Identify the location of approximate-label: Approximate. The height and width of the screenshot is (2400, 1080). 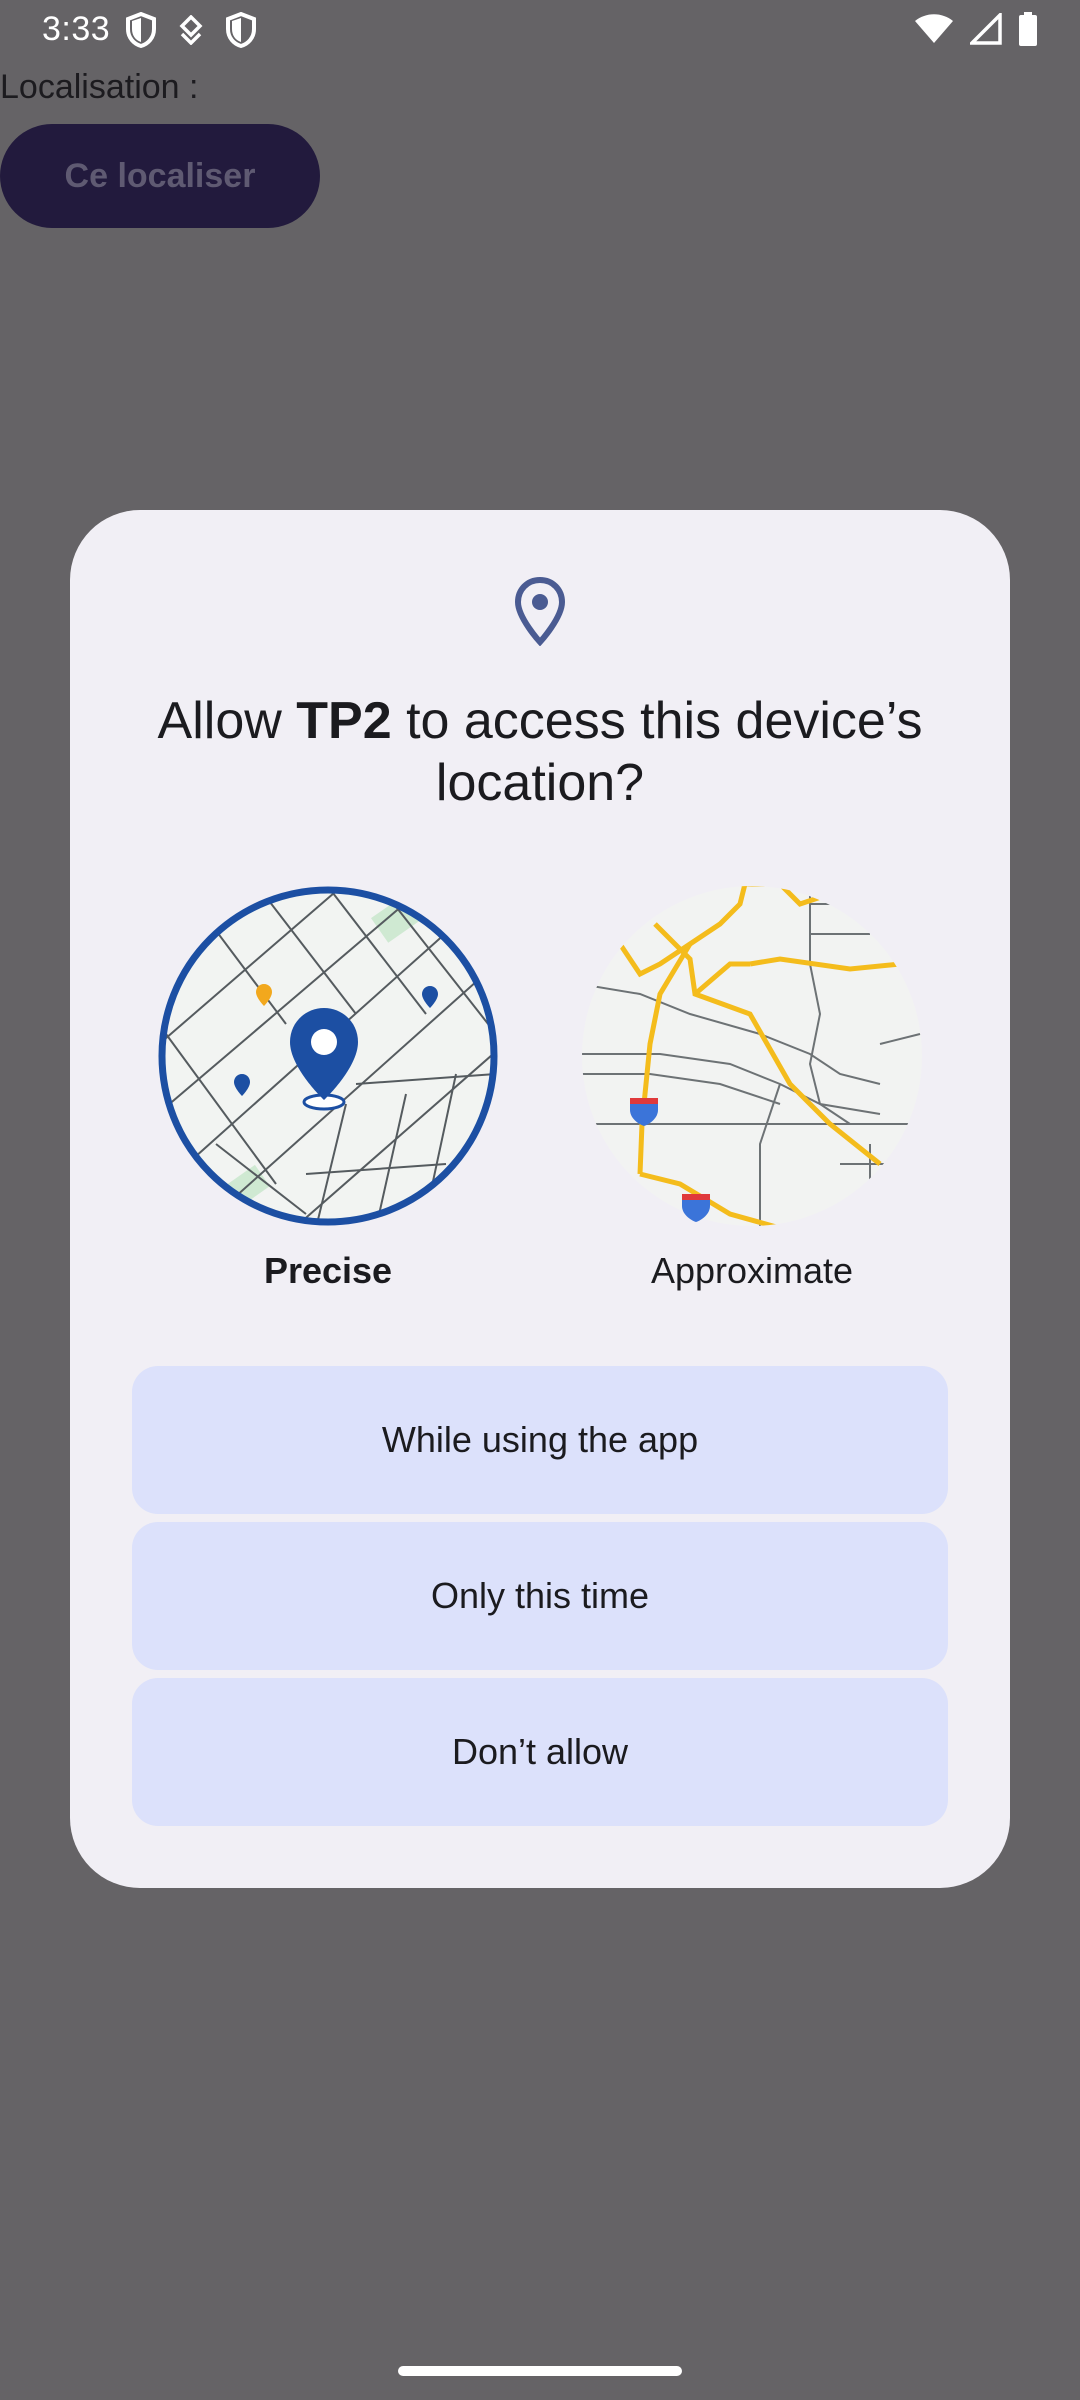
(752, 1270).